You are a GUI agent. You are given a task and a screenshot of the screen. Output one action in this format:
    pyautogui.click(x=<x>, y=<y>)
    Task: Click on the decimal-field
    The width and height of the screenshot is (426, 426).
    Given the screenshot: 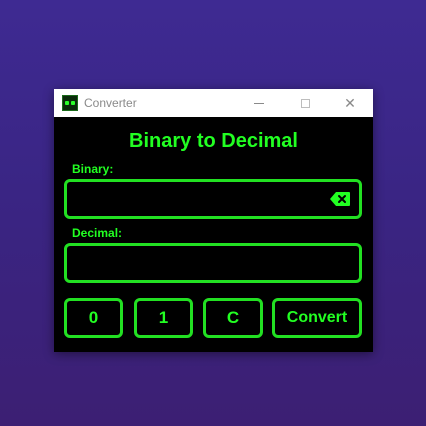 What is the action you would take?
    pyautogui.click(x=213, y=263)
    